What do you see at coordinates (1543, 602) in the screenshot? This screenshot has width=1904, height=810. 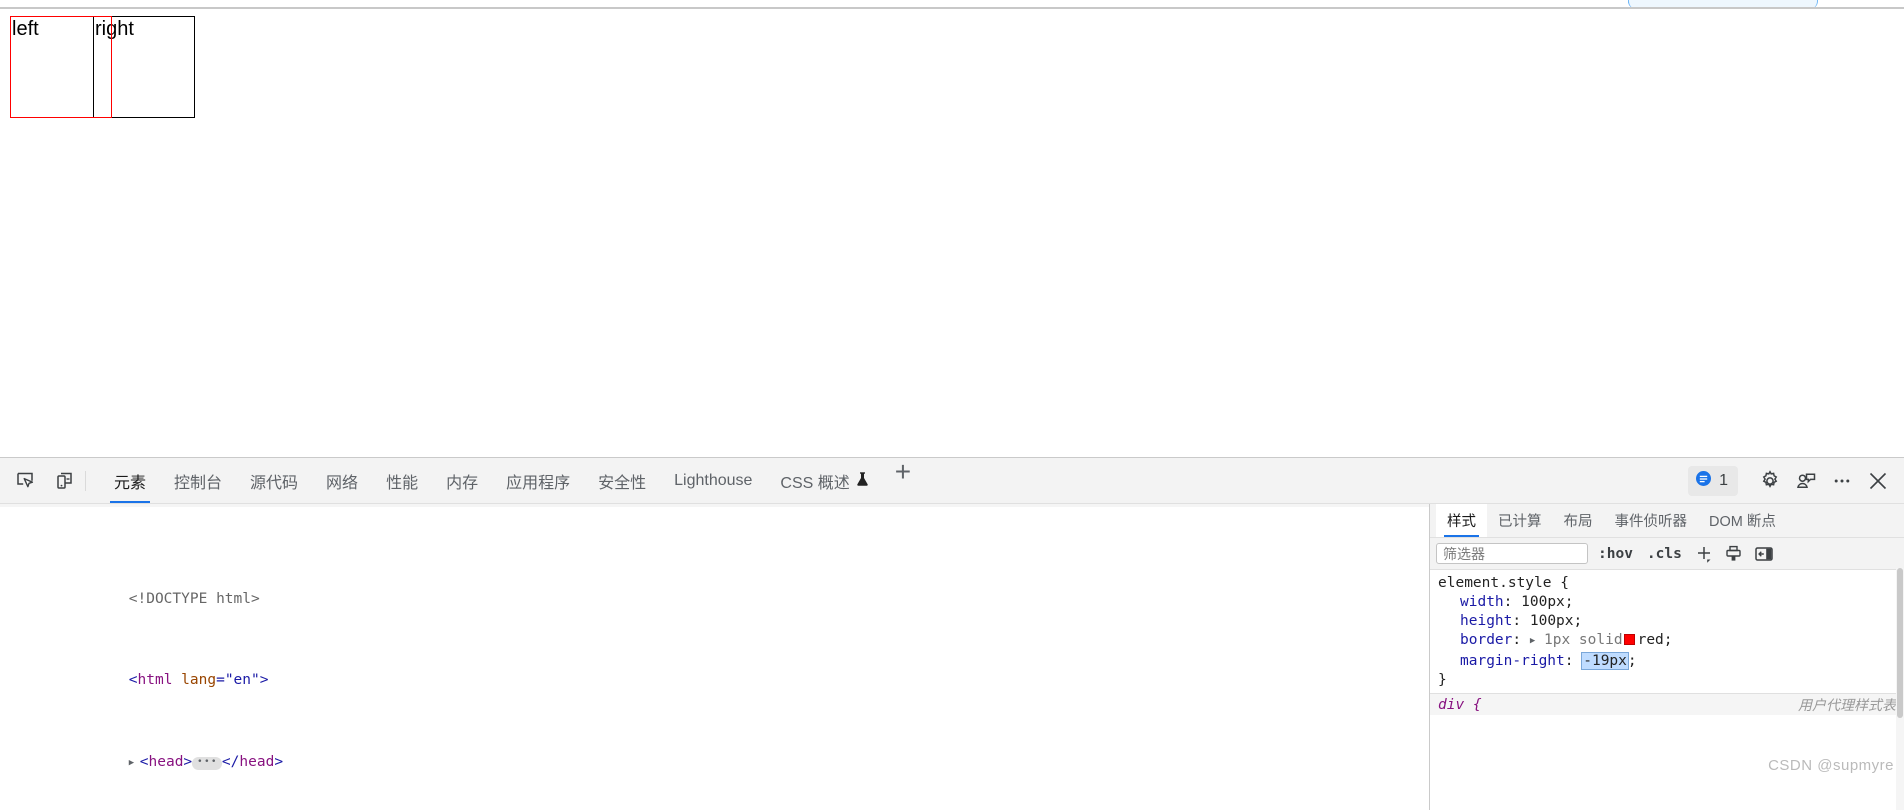 I see `declaration-width-value: 100px` at bounding box center [1543, 602].